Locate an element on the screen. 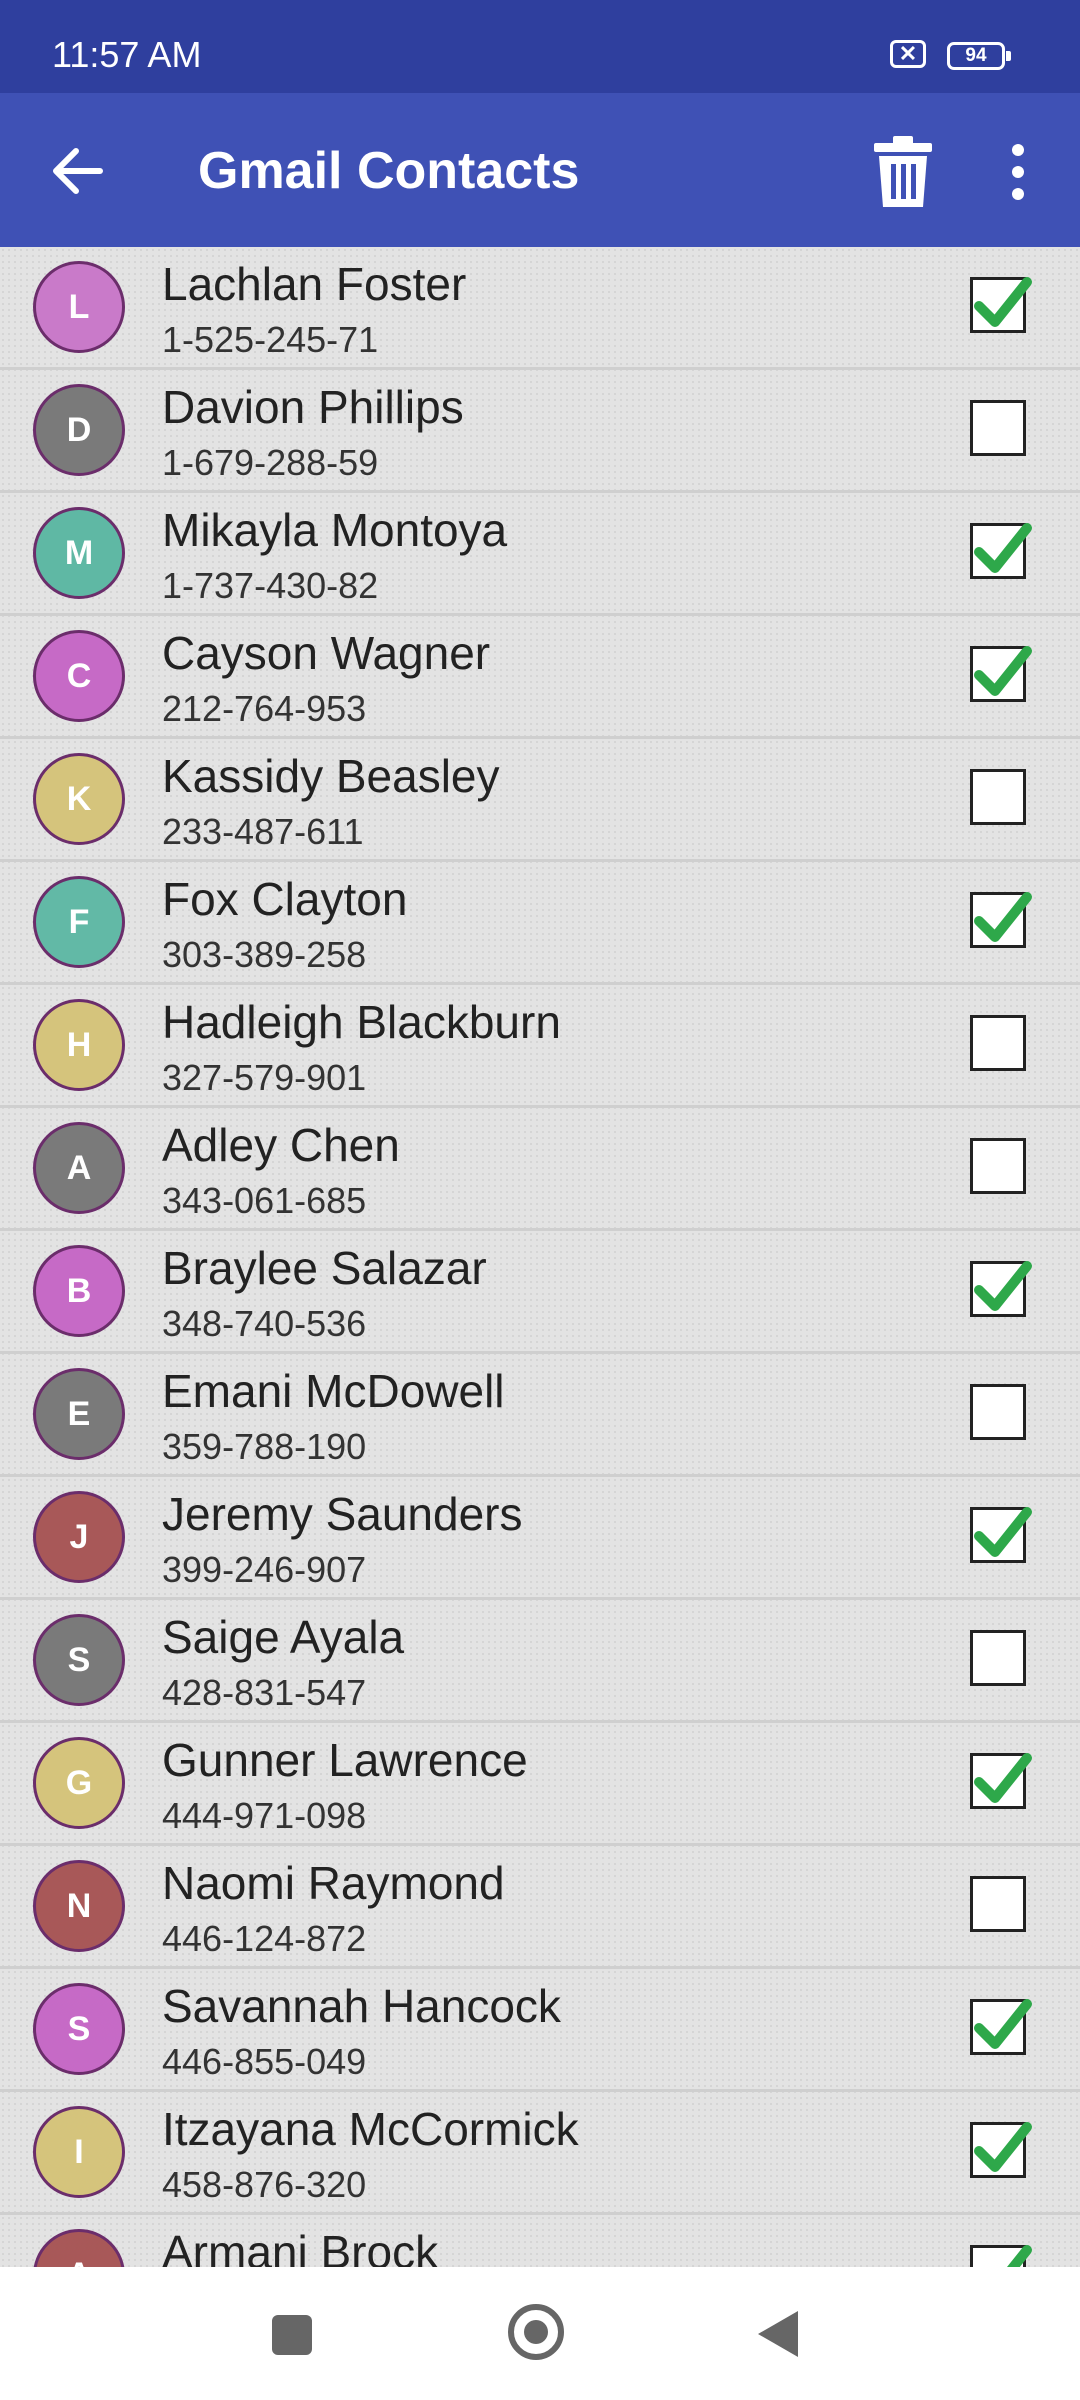 The height and width of the screenshot is (2400, 1080). avatar: J is located at coordinates (79, 1537).